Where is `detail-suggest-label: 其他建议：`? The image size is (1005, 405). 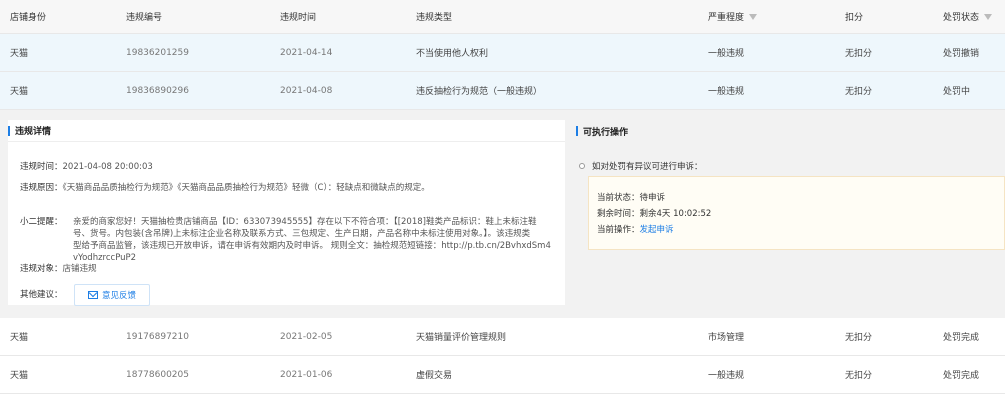 detail-suggest-label: 其他建议： is located at coordinates (41, 295).